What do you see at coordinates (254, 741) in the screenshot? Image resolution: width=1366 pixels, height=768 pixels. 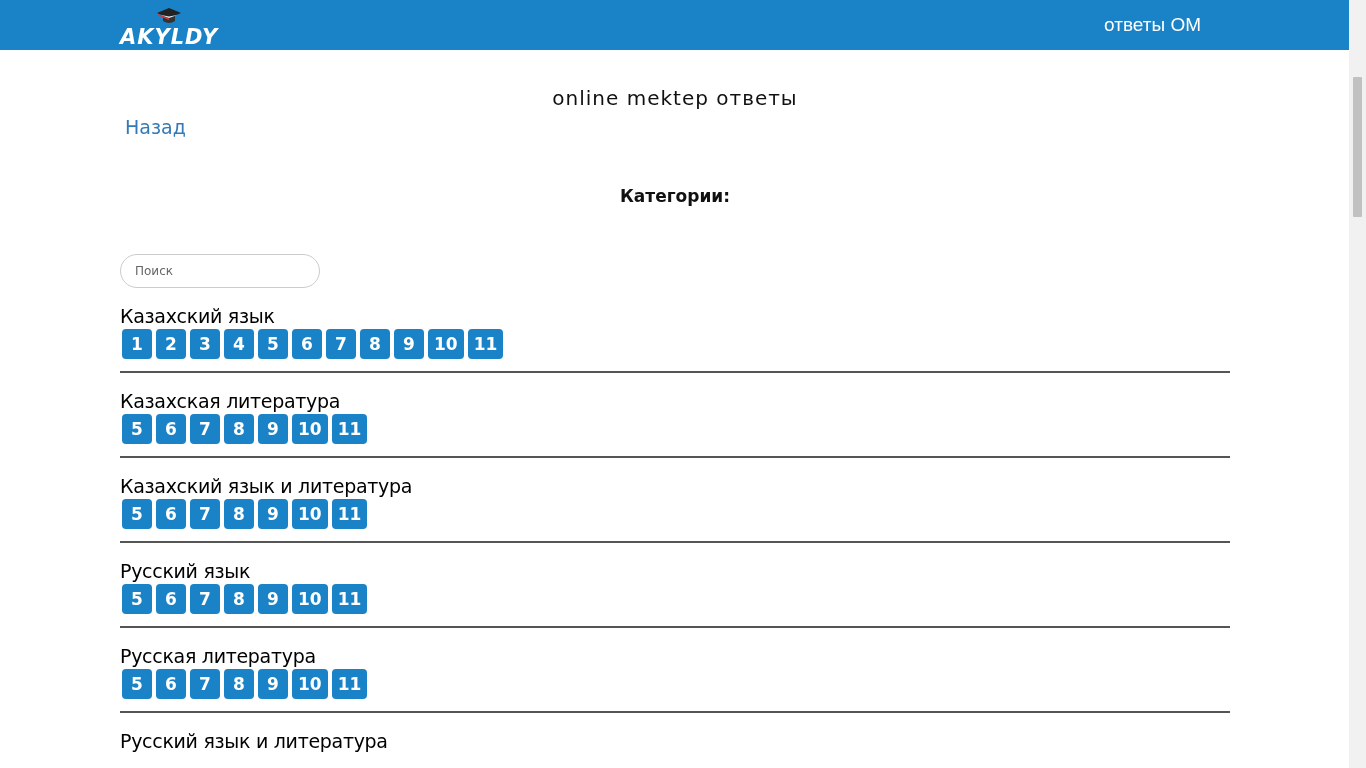 I see `category-title: Русский язык и литература` at bounding box center [254, 741].